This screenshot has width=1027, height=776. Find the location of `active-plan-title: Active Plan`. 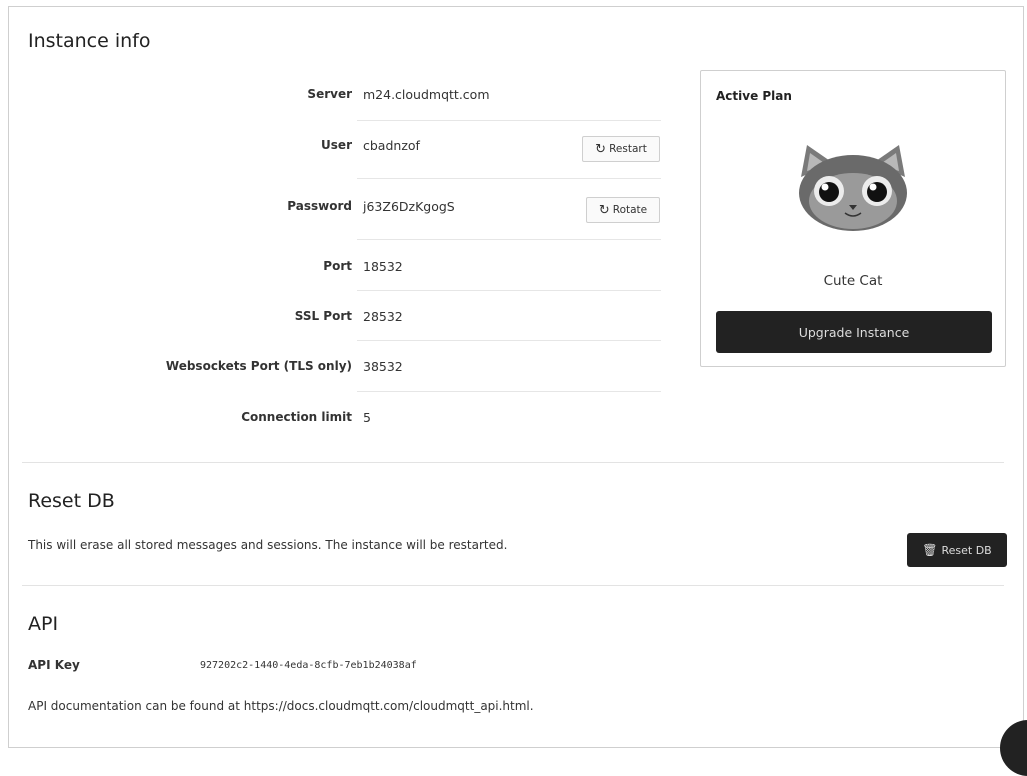

active-plan-title: Active Plan is located at coordinates (754, 96).